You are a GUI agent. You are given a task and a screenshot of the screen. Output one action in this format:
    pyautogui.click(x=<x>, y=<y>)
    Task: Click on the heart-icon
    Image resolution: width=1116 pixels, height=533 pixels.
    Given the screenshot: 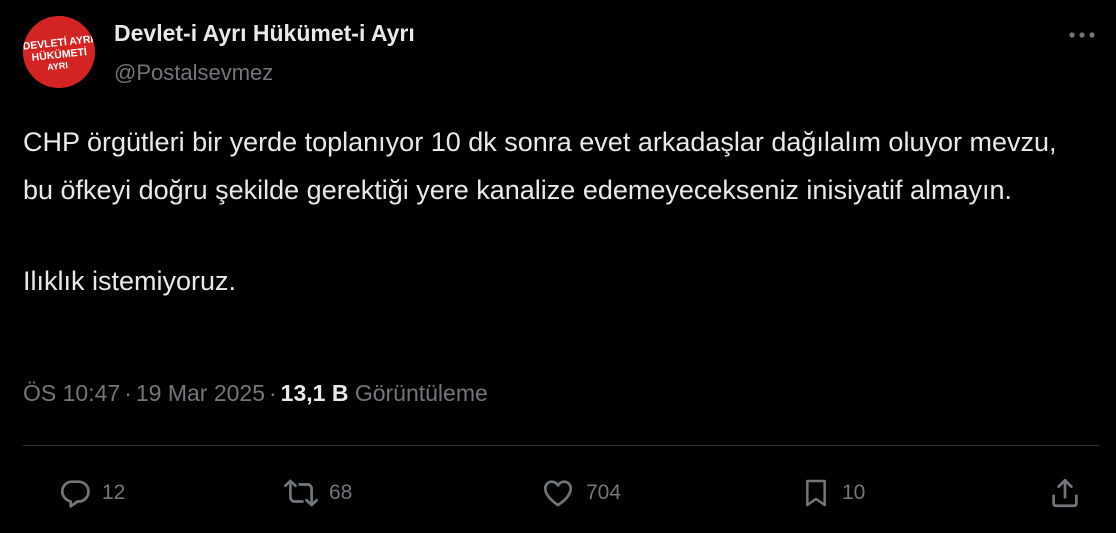 What is the action you would take?
    pyautogui.click(x=558, y=493)
    